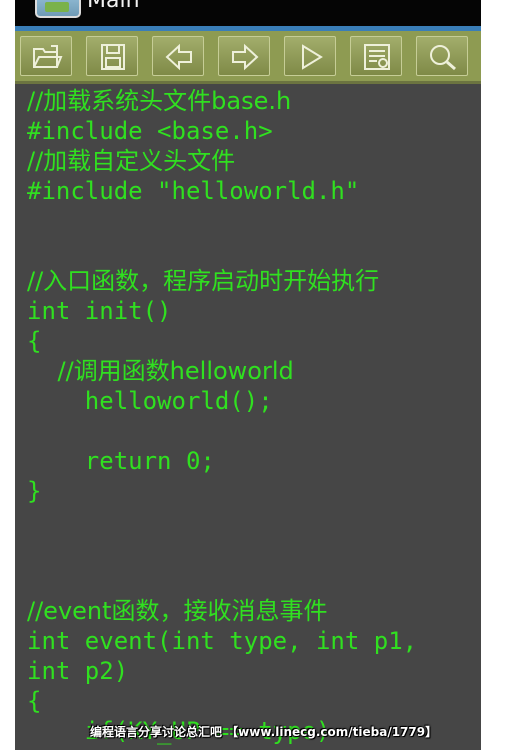  I want to click on arrow-right-icon, so click(245, 57).